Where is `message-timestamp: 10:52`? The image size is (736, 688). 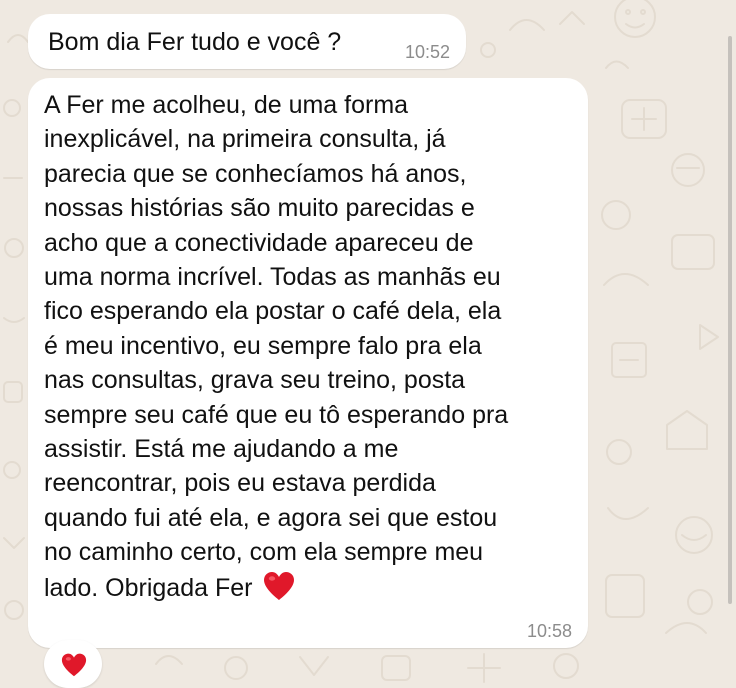
message-timestamp: 10:52 is located at coordinates (427, 52).